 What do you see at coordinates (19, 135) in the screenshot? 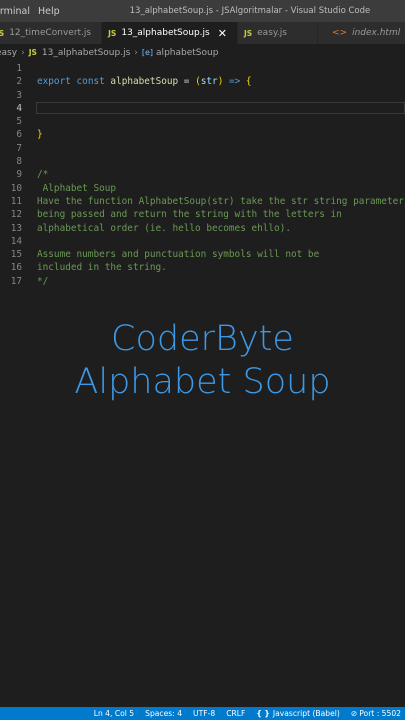
I see `line-number: 6` at bounding box center [19, 135].